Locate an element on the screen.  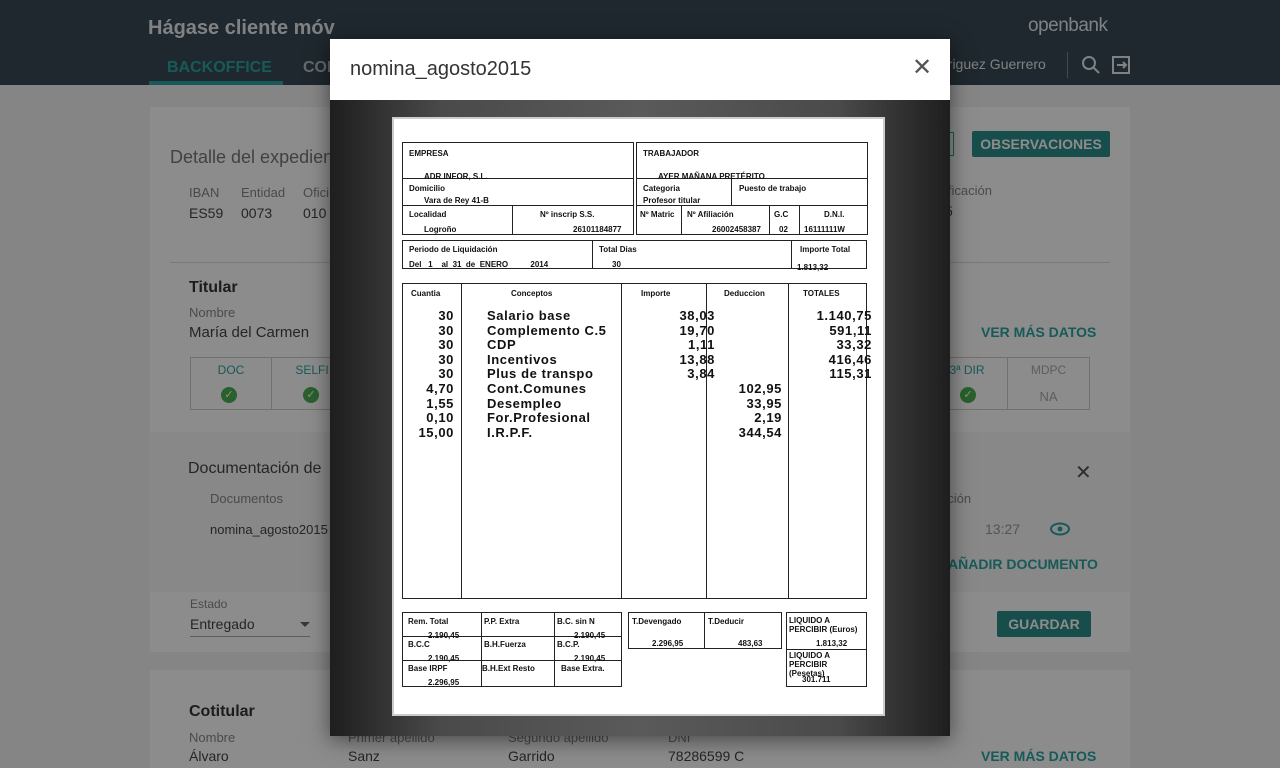
categoria-value: Profesor titular is located at coordinates (672, 200).